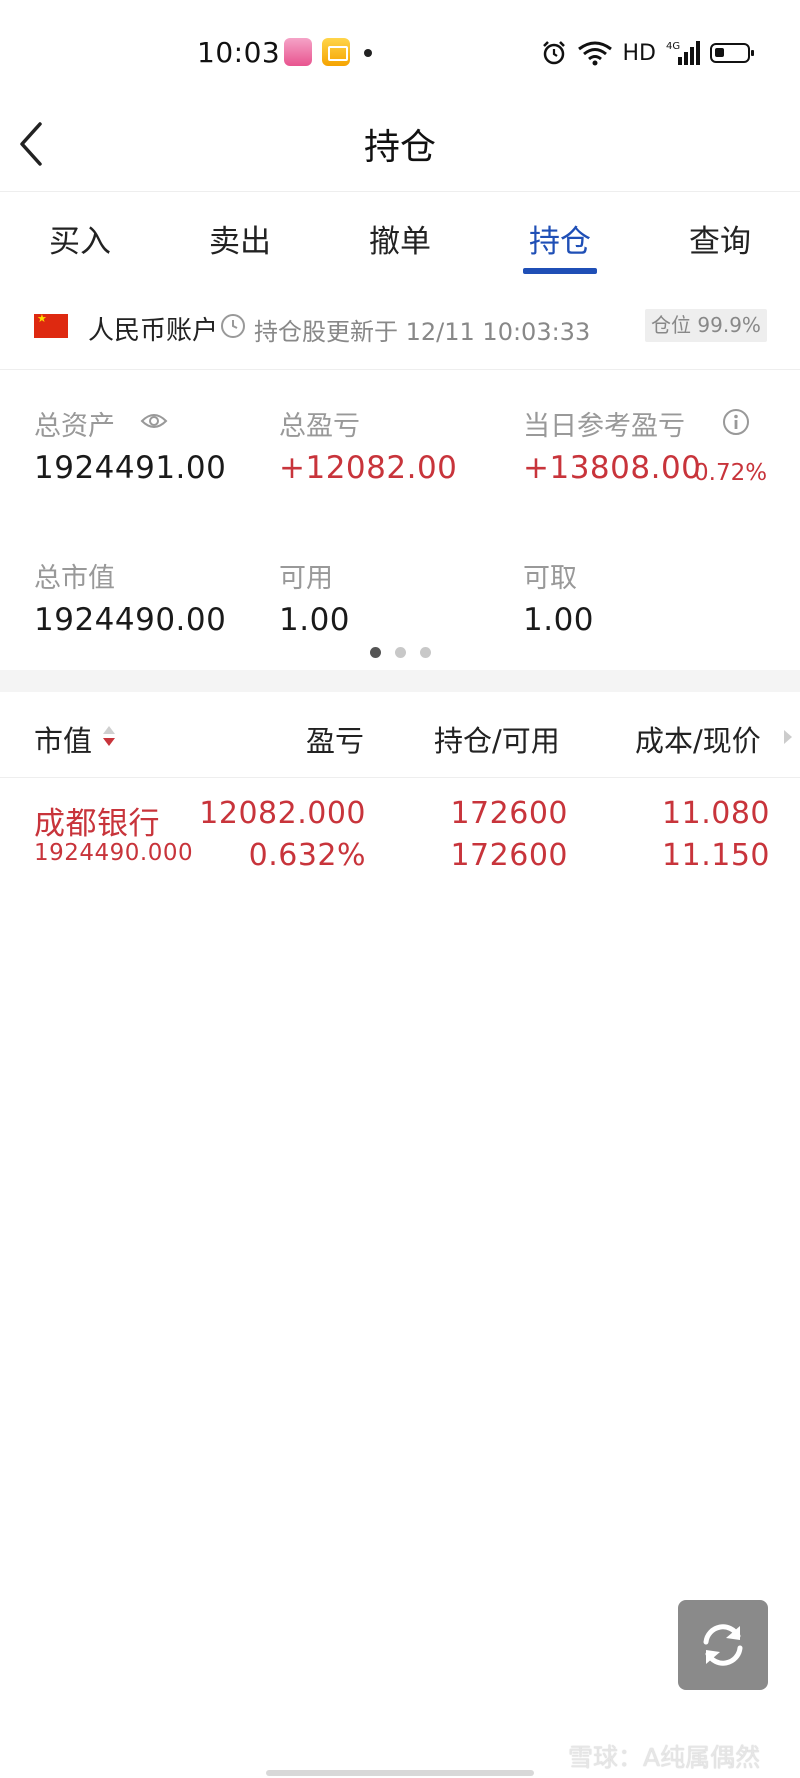  Describe the element at coordinates (97, 824) in the screenshot. I see `stock-name: 成都银行` at that location.